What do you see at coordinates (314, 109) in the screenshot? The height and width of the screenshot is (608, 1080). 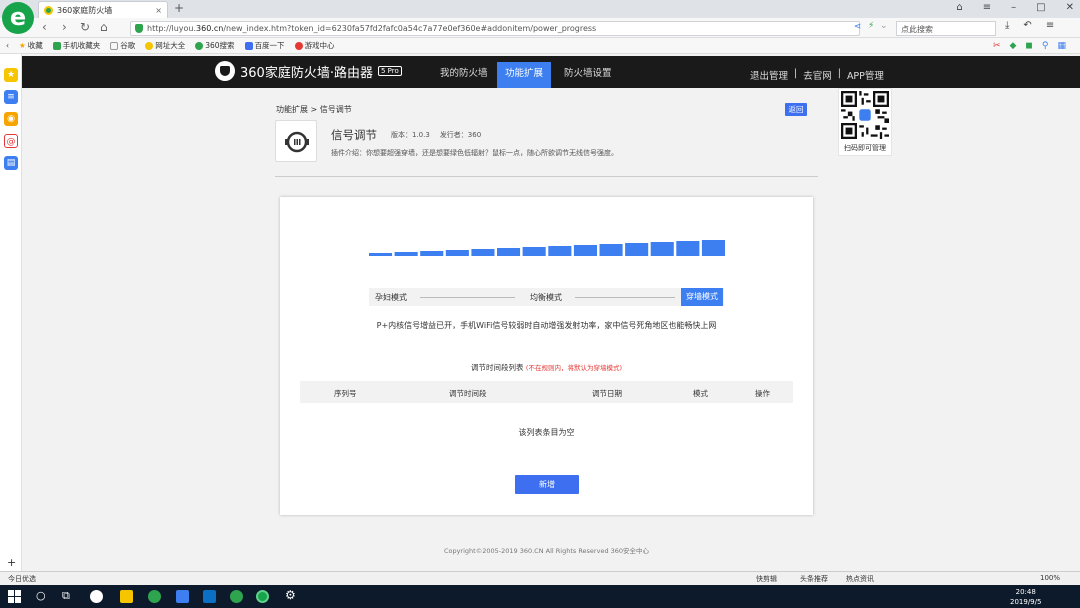 I see `breadcrumb: 功能扩展 > 信号调节` at bounding box center [314, 109].